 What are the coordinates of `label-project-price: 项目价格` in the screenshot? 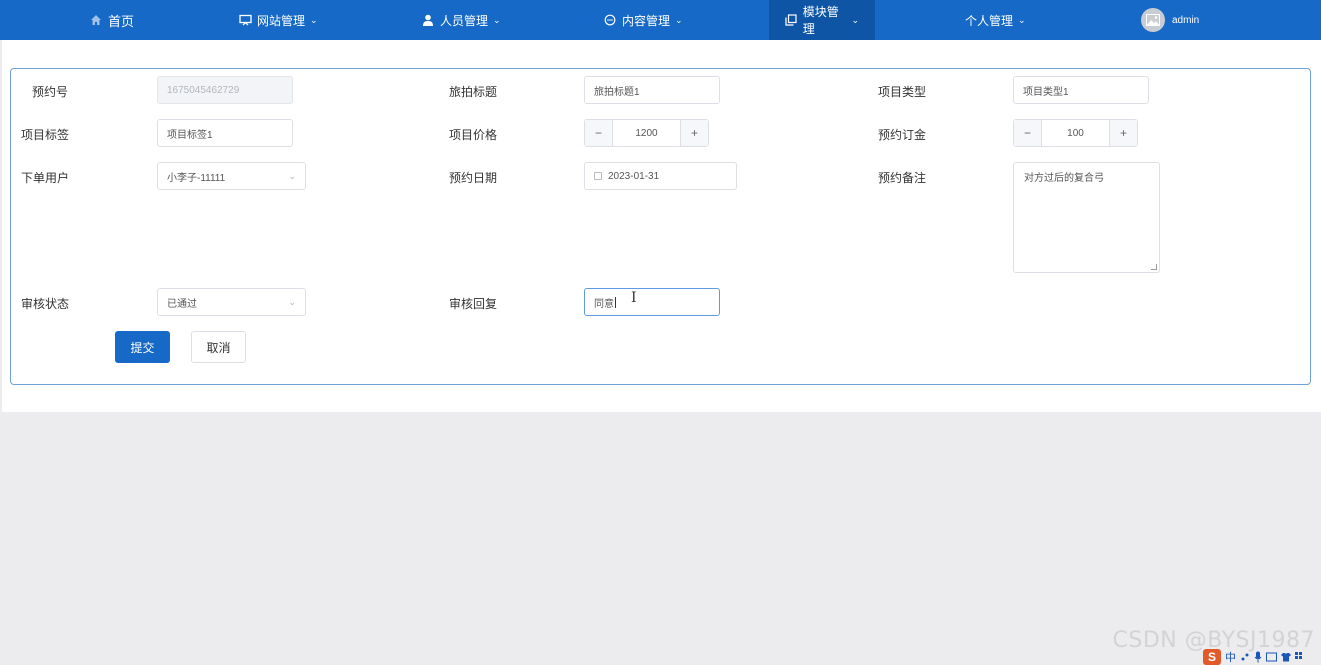 It's located at (473, 135).